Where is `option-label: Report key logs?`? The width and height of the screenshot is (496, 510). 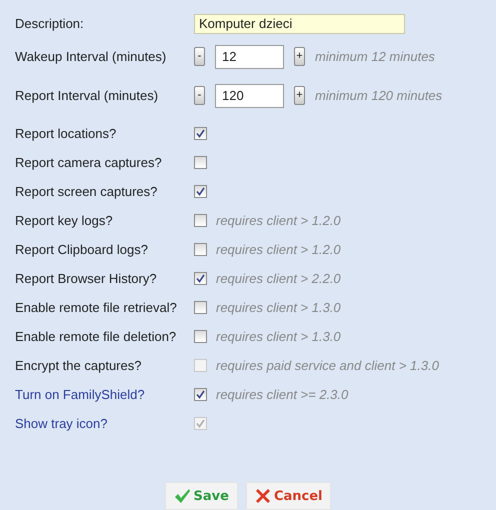
option-label: Report key logs? is located at coordinates (64, 220).